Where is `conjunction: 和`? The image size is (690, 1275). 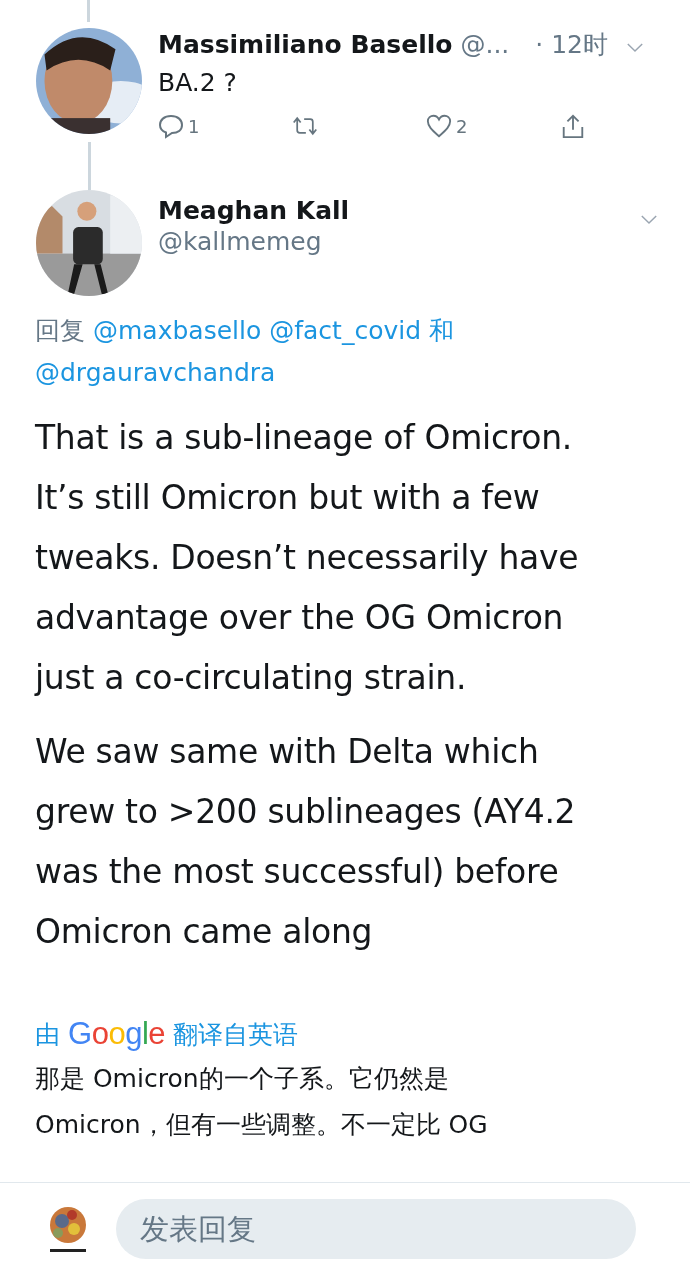 conjunction: 和 is located at coordinates (442, 331).